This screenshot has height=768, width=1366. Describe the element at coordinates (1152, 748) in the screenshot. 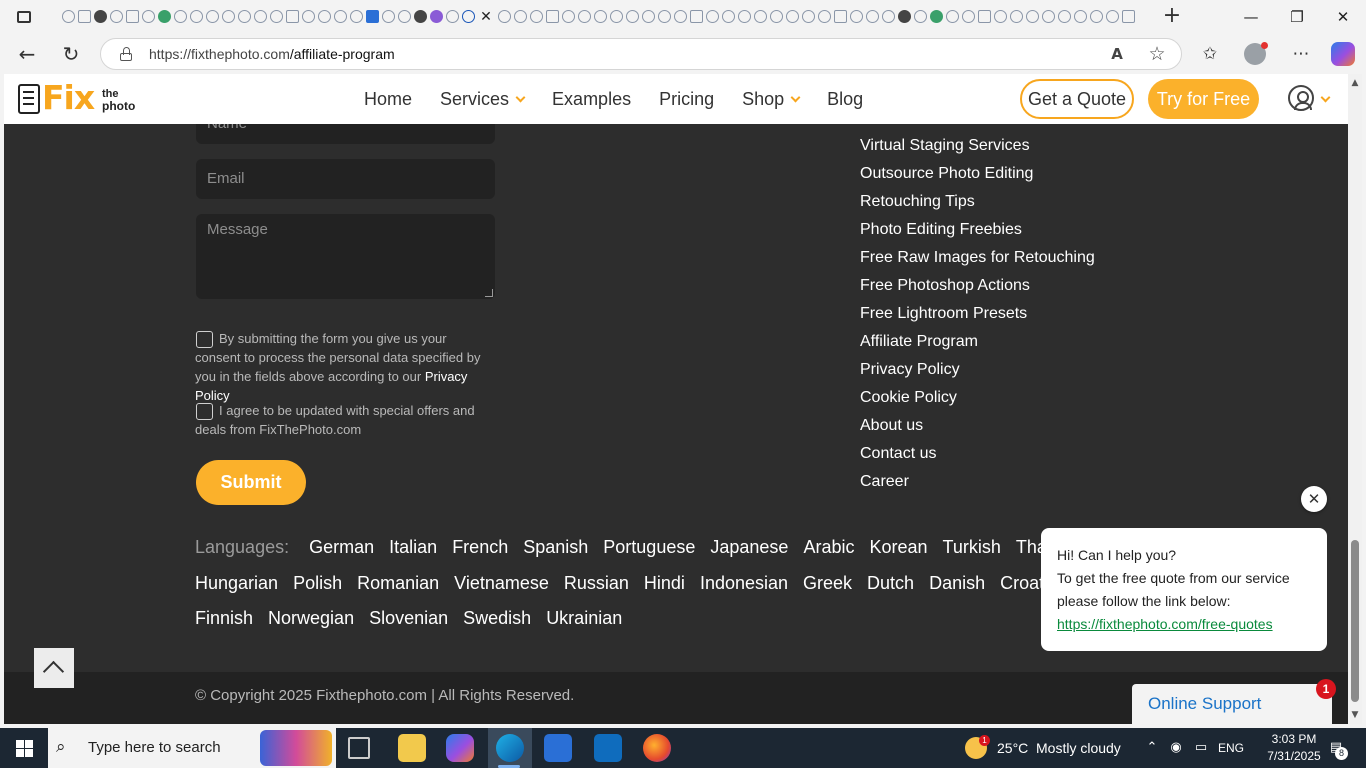

I see `tray-overflow-icon: ⌃` at that location.